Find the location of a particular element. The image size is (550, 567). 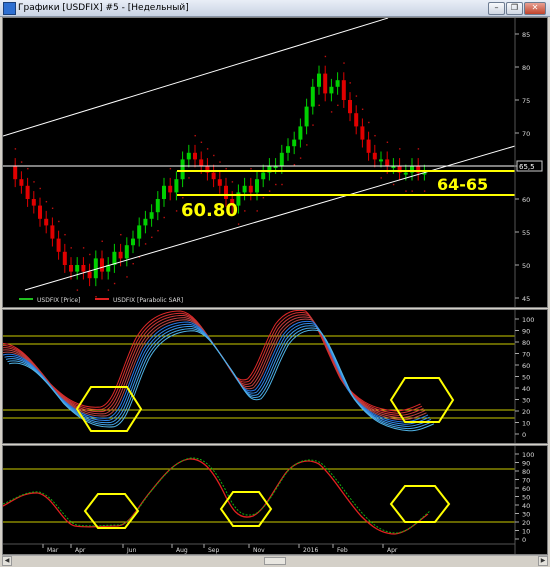

legend-sar-label: USDFIX [Parabolic SAR] is located at coordinates (148, 300).